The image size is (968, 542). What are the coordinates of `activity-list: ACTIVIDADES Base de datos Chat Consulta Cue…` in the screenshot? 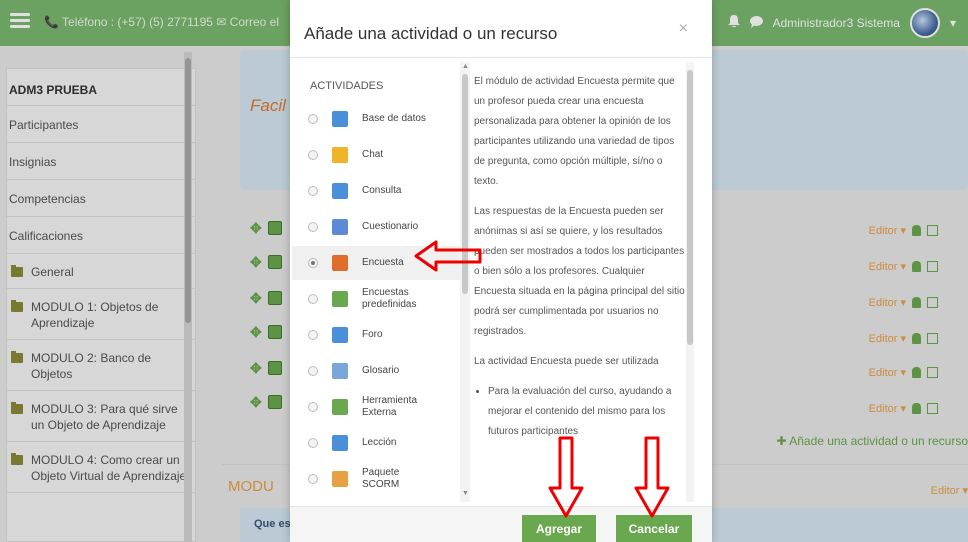 It's located at (377, 282).